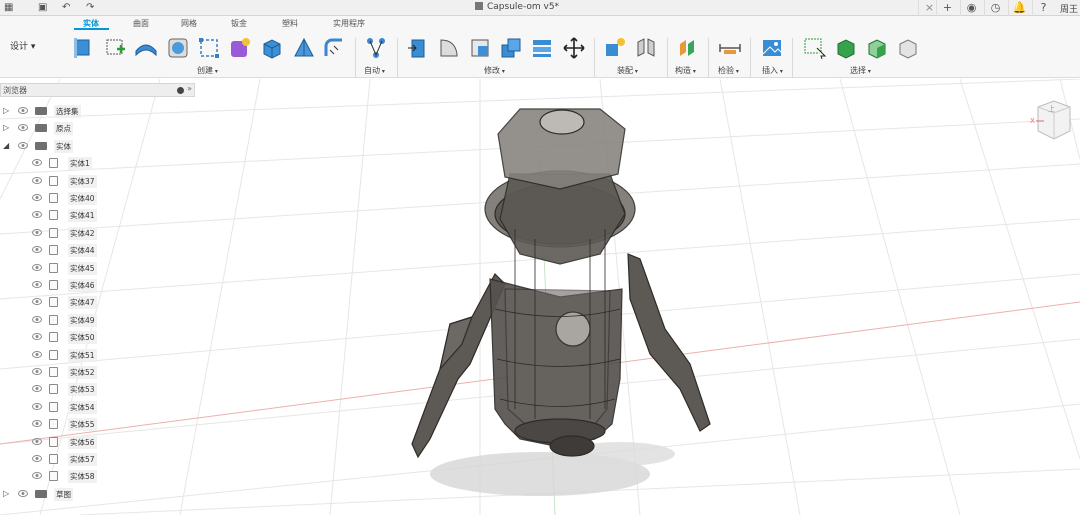 Image resolution: width=1080 pixels, height=515 pixels. Describe the element at coordinates (97, 181) in the screenshot. I see `browser-body-row: 实体37` at that location.